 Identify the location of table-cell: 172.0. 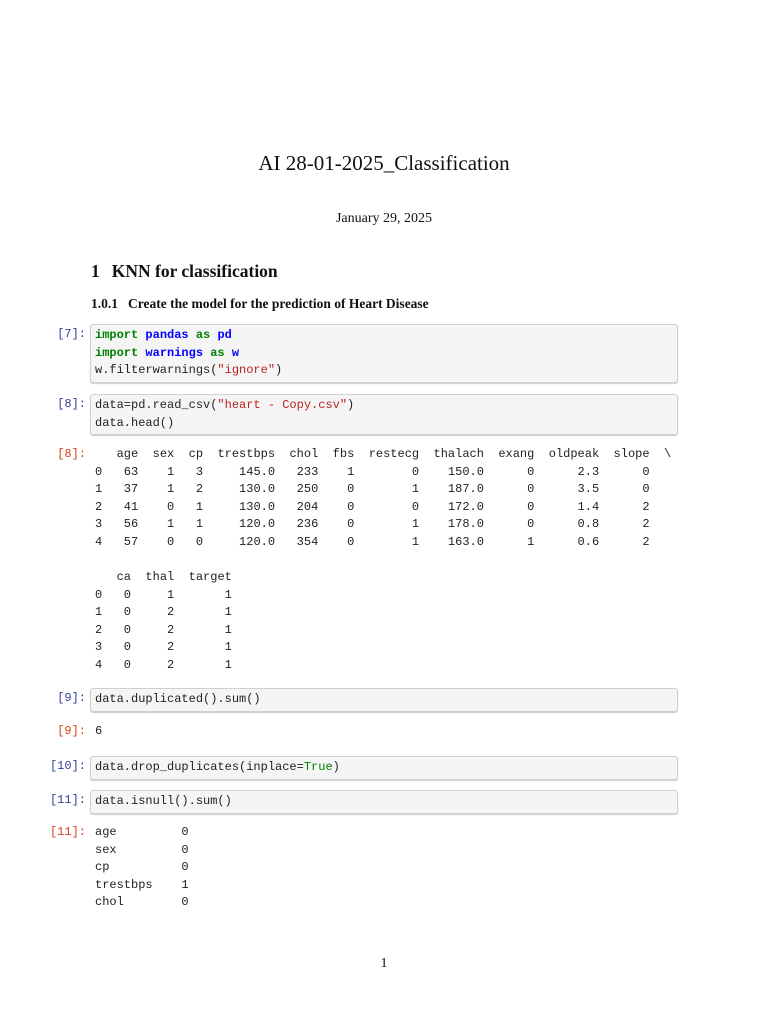
(451, 506).